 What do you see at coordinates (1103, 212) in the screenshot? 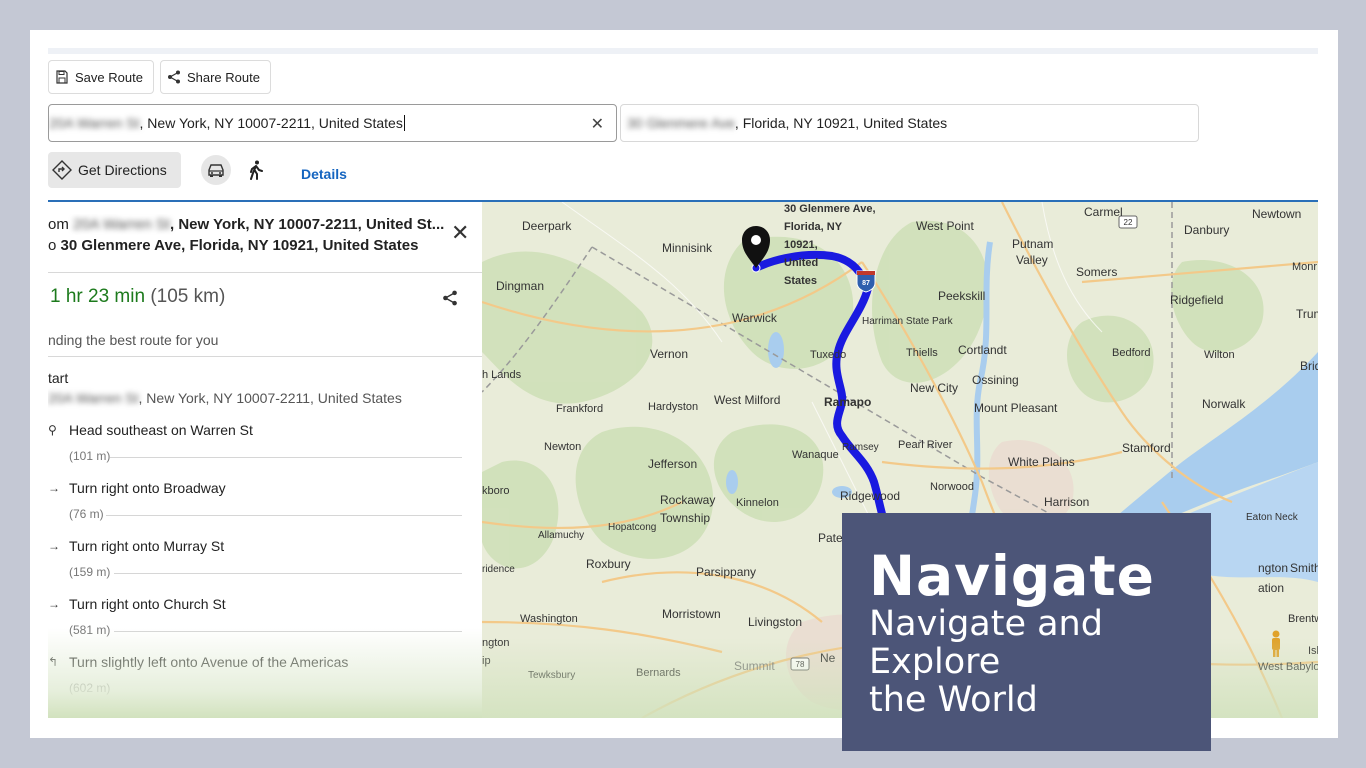
I see `svg-text: Carmel` at bounding box center [1103, 212].